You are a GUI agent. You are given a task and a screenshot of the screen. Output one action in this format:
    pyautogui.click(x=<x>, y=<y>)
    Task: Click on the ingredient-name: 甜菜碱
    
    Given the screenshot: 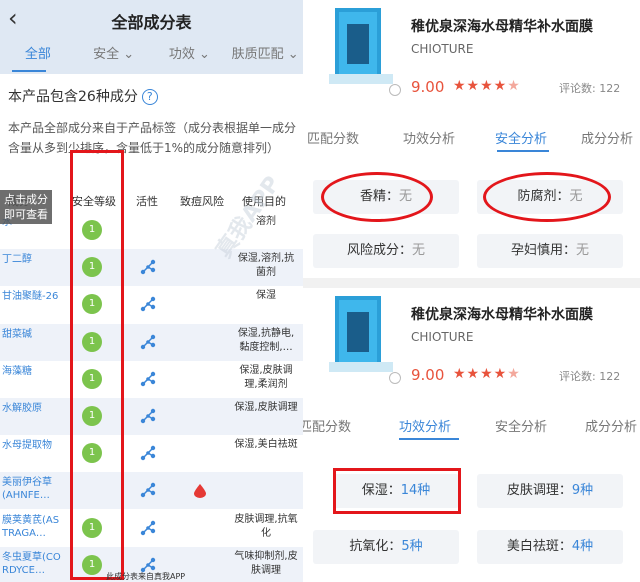 What is the action you would take?
    pyautogui.click(x=32, y=334)
    